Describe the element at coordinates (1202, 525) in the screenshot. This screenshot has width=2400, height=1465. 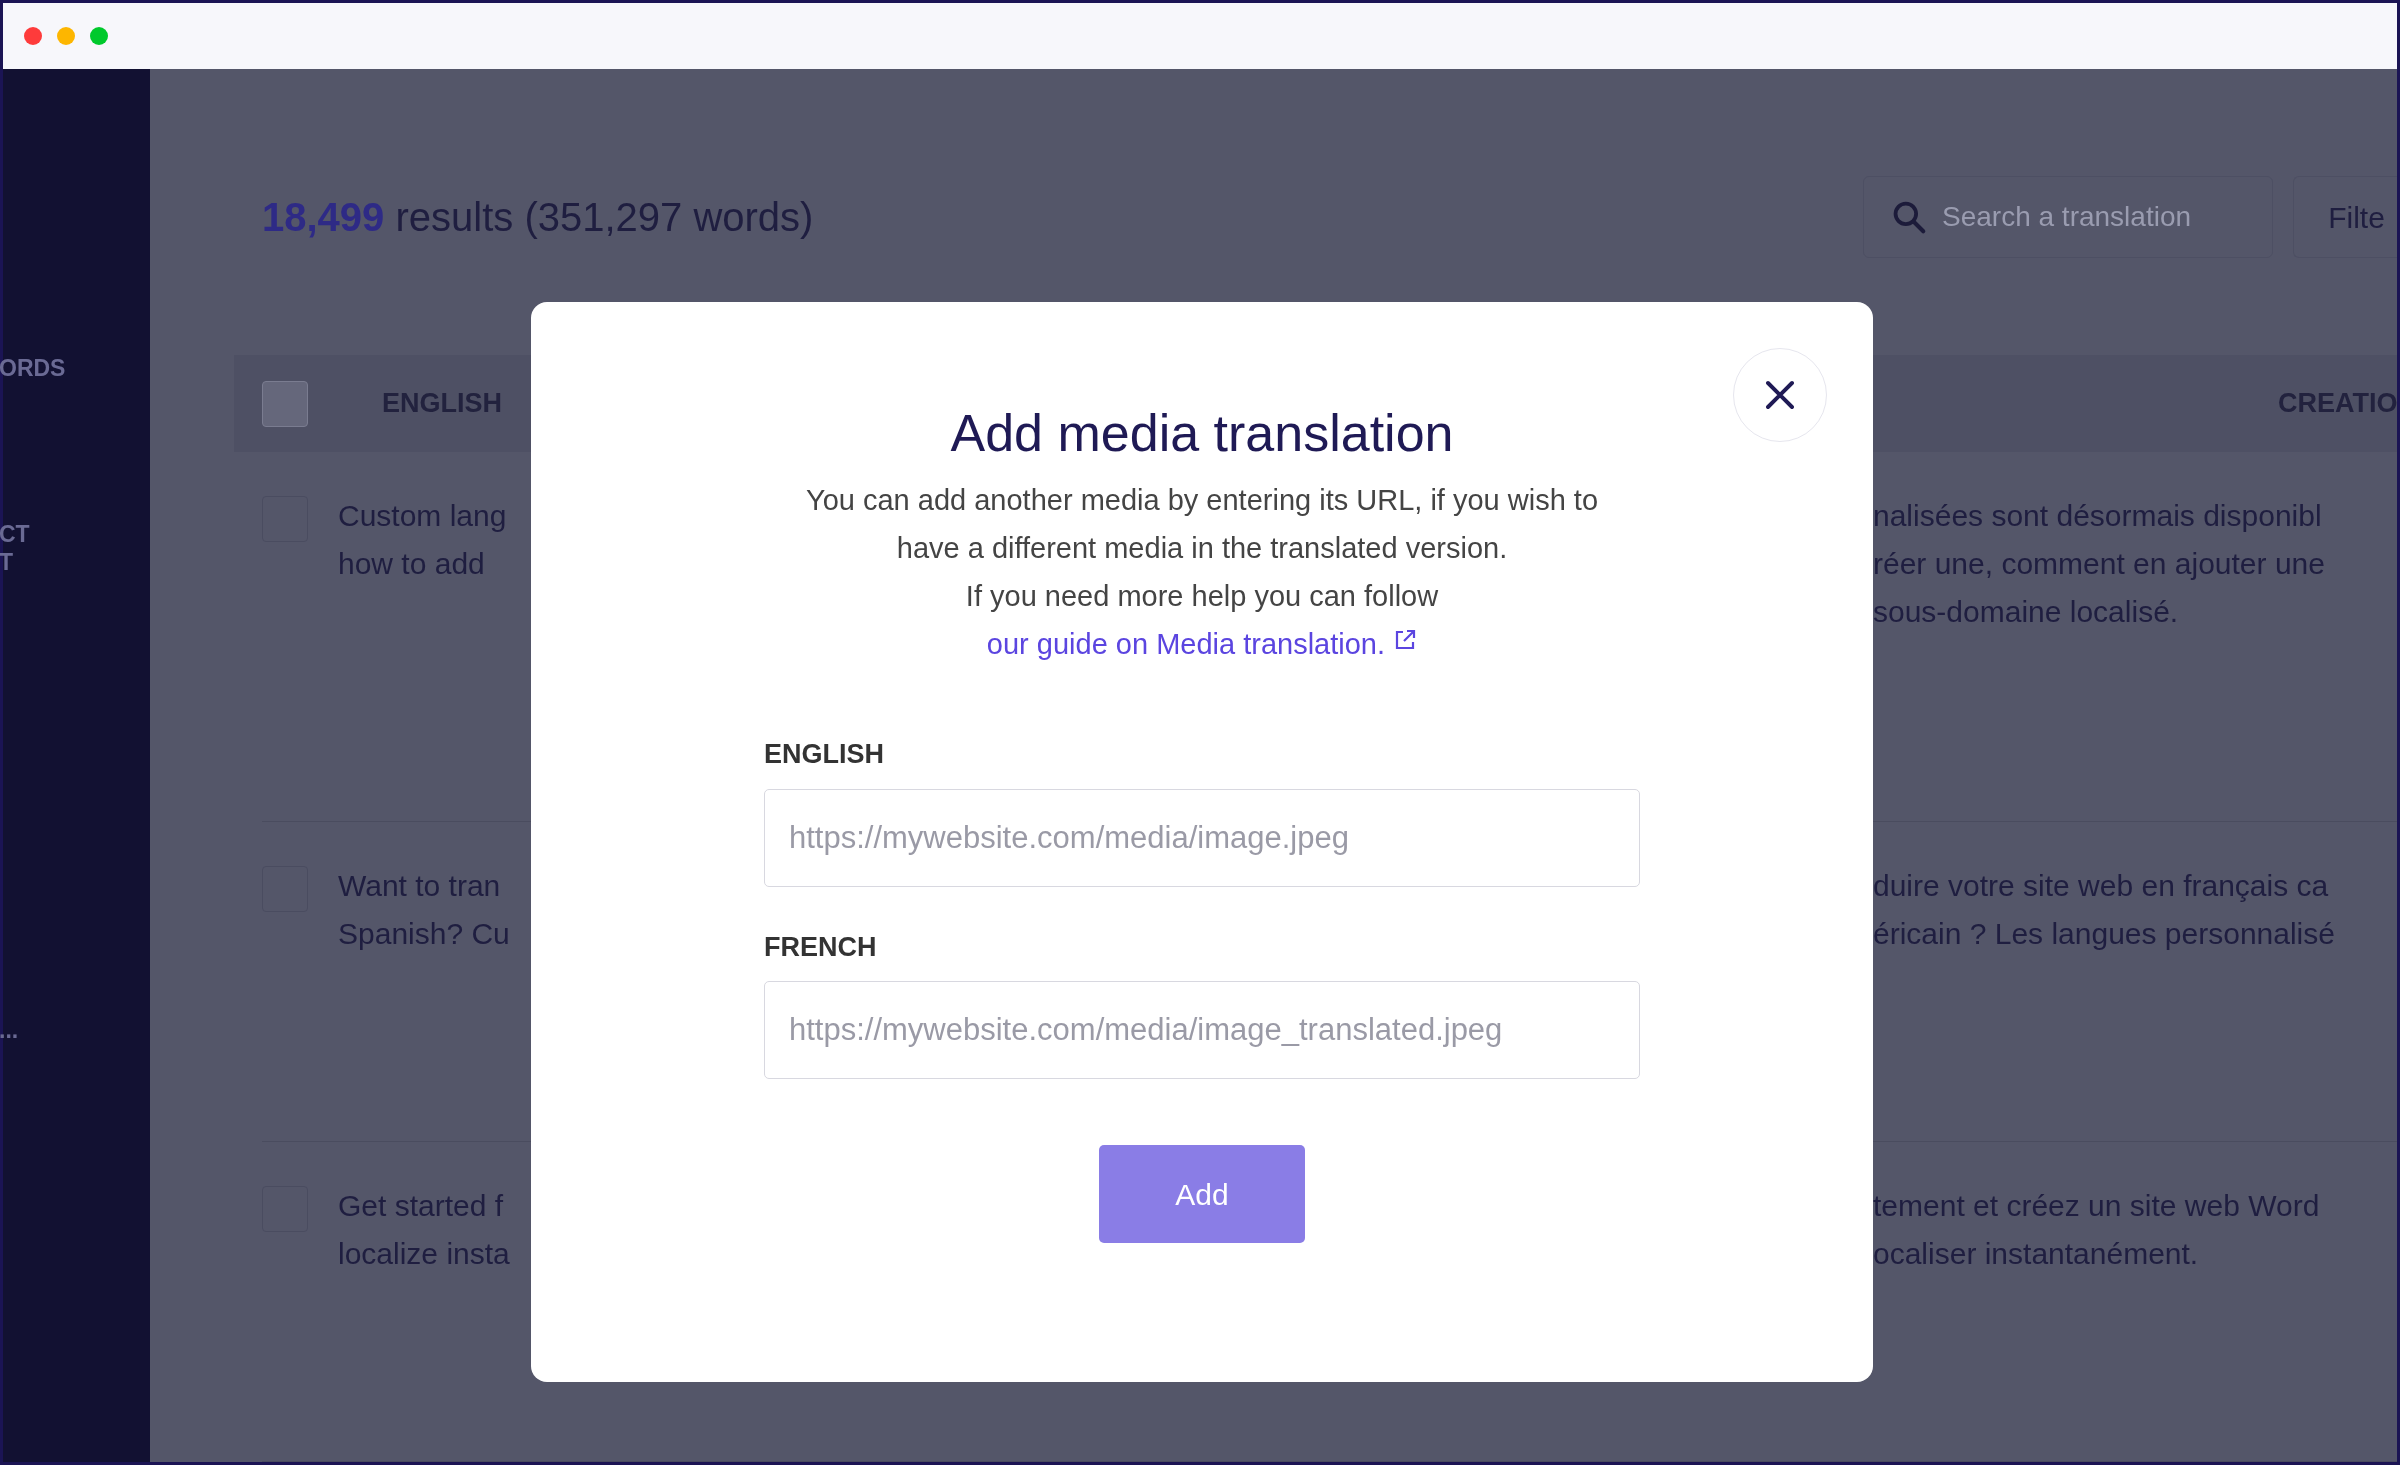
I see `modal-description: You can add another media by entering its URL, if you wish to have a different media in the translated version.` at that location.